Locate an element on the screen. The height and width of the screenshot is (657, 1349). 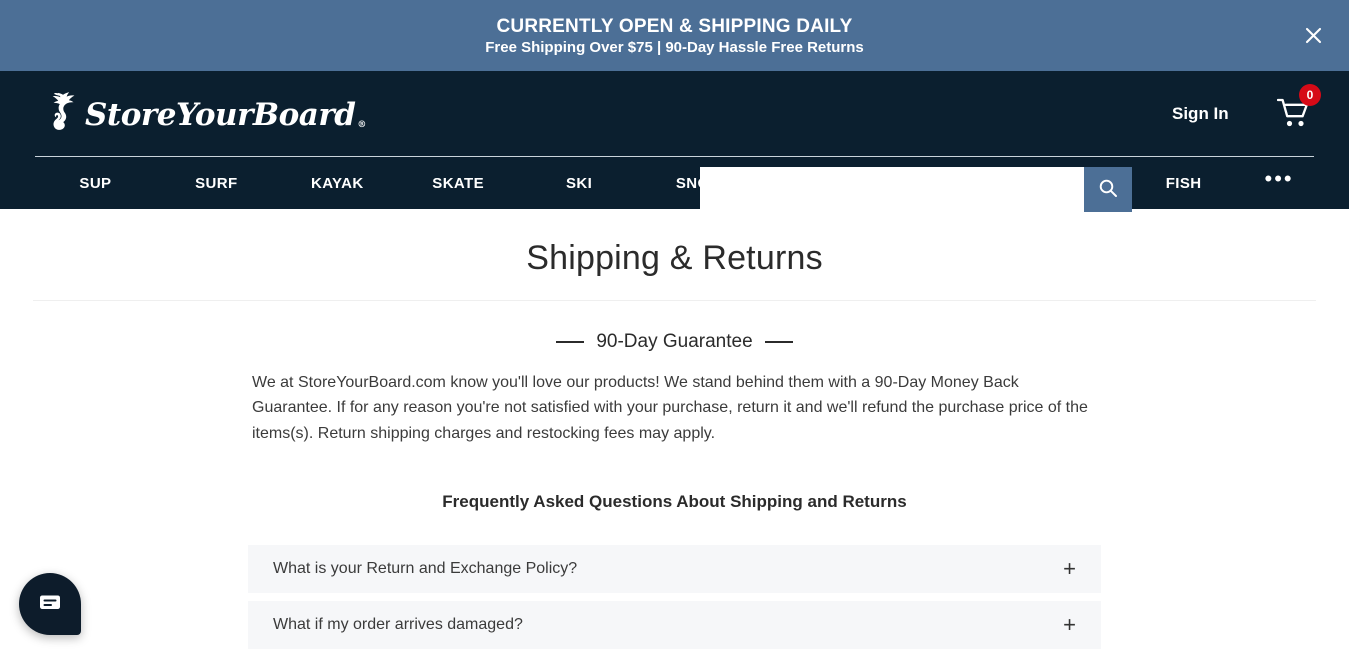
bat-logo-icon is located at coordinates (56, 113).